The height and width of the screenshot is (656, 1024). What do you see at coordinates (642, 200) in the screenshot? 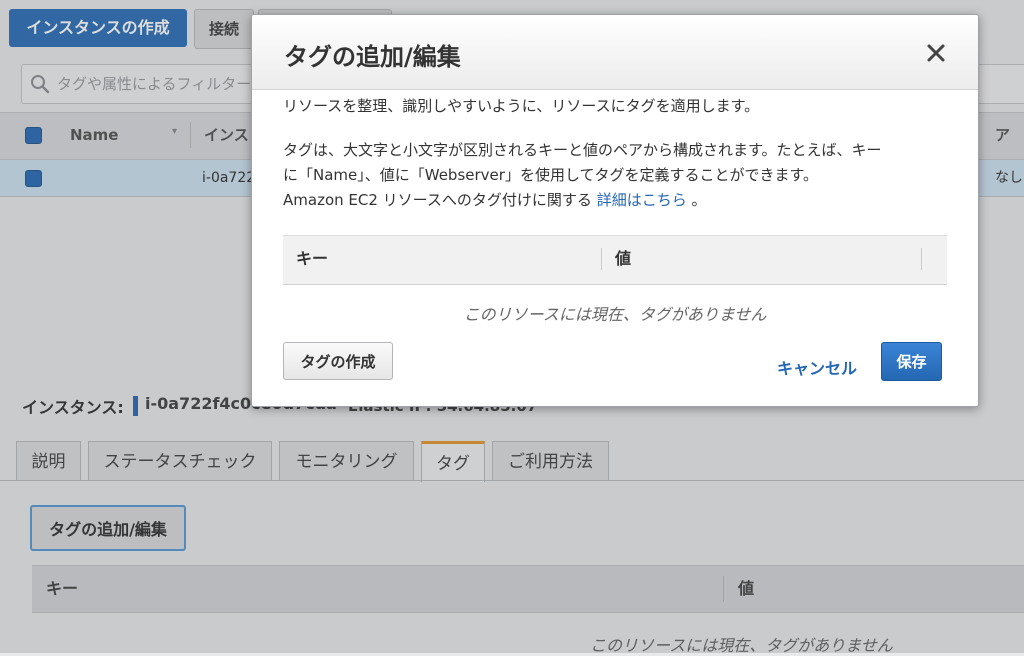
I see `learn-more-link: 詳細はこちら` at bounding box center [642, 200].